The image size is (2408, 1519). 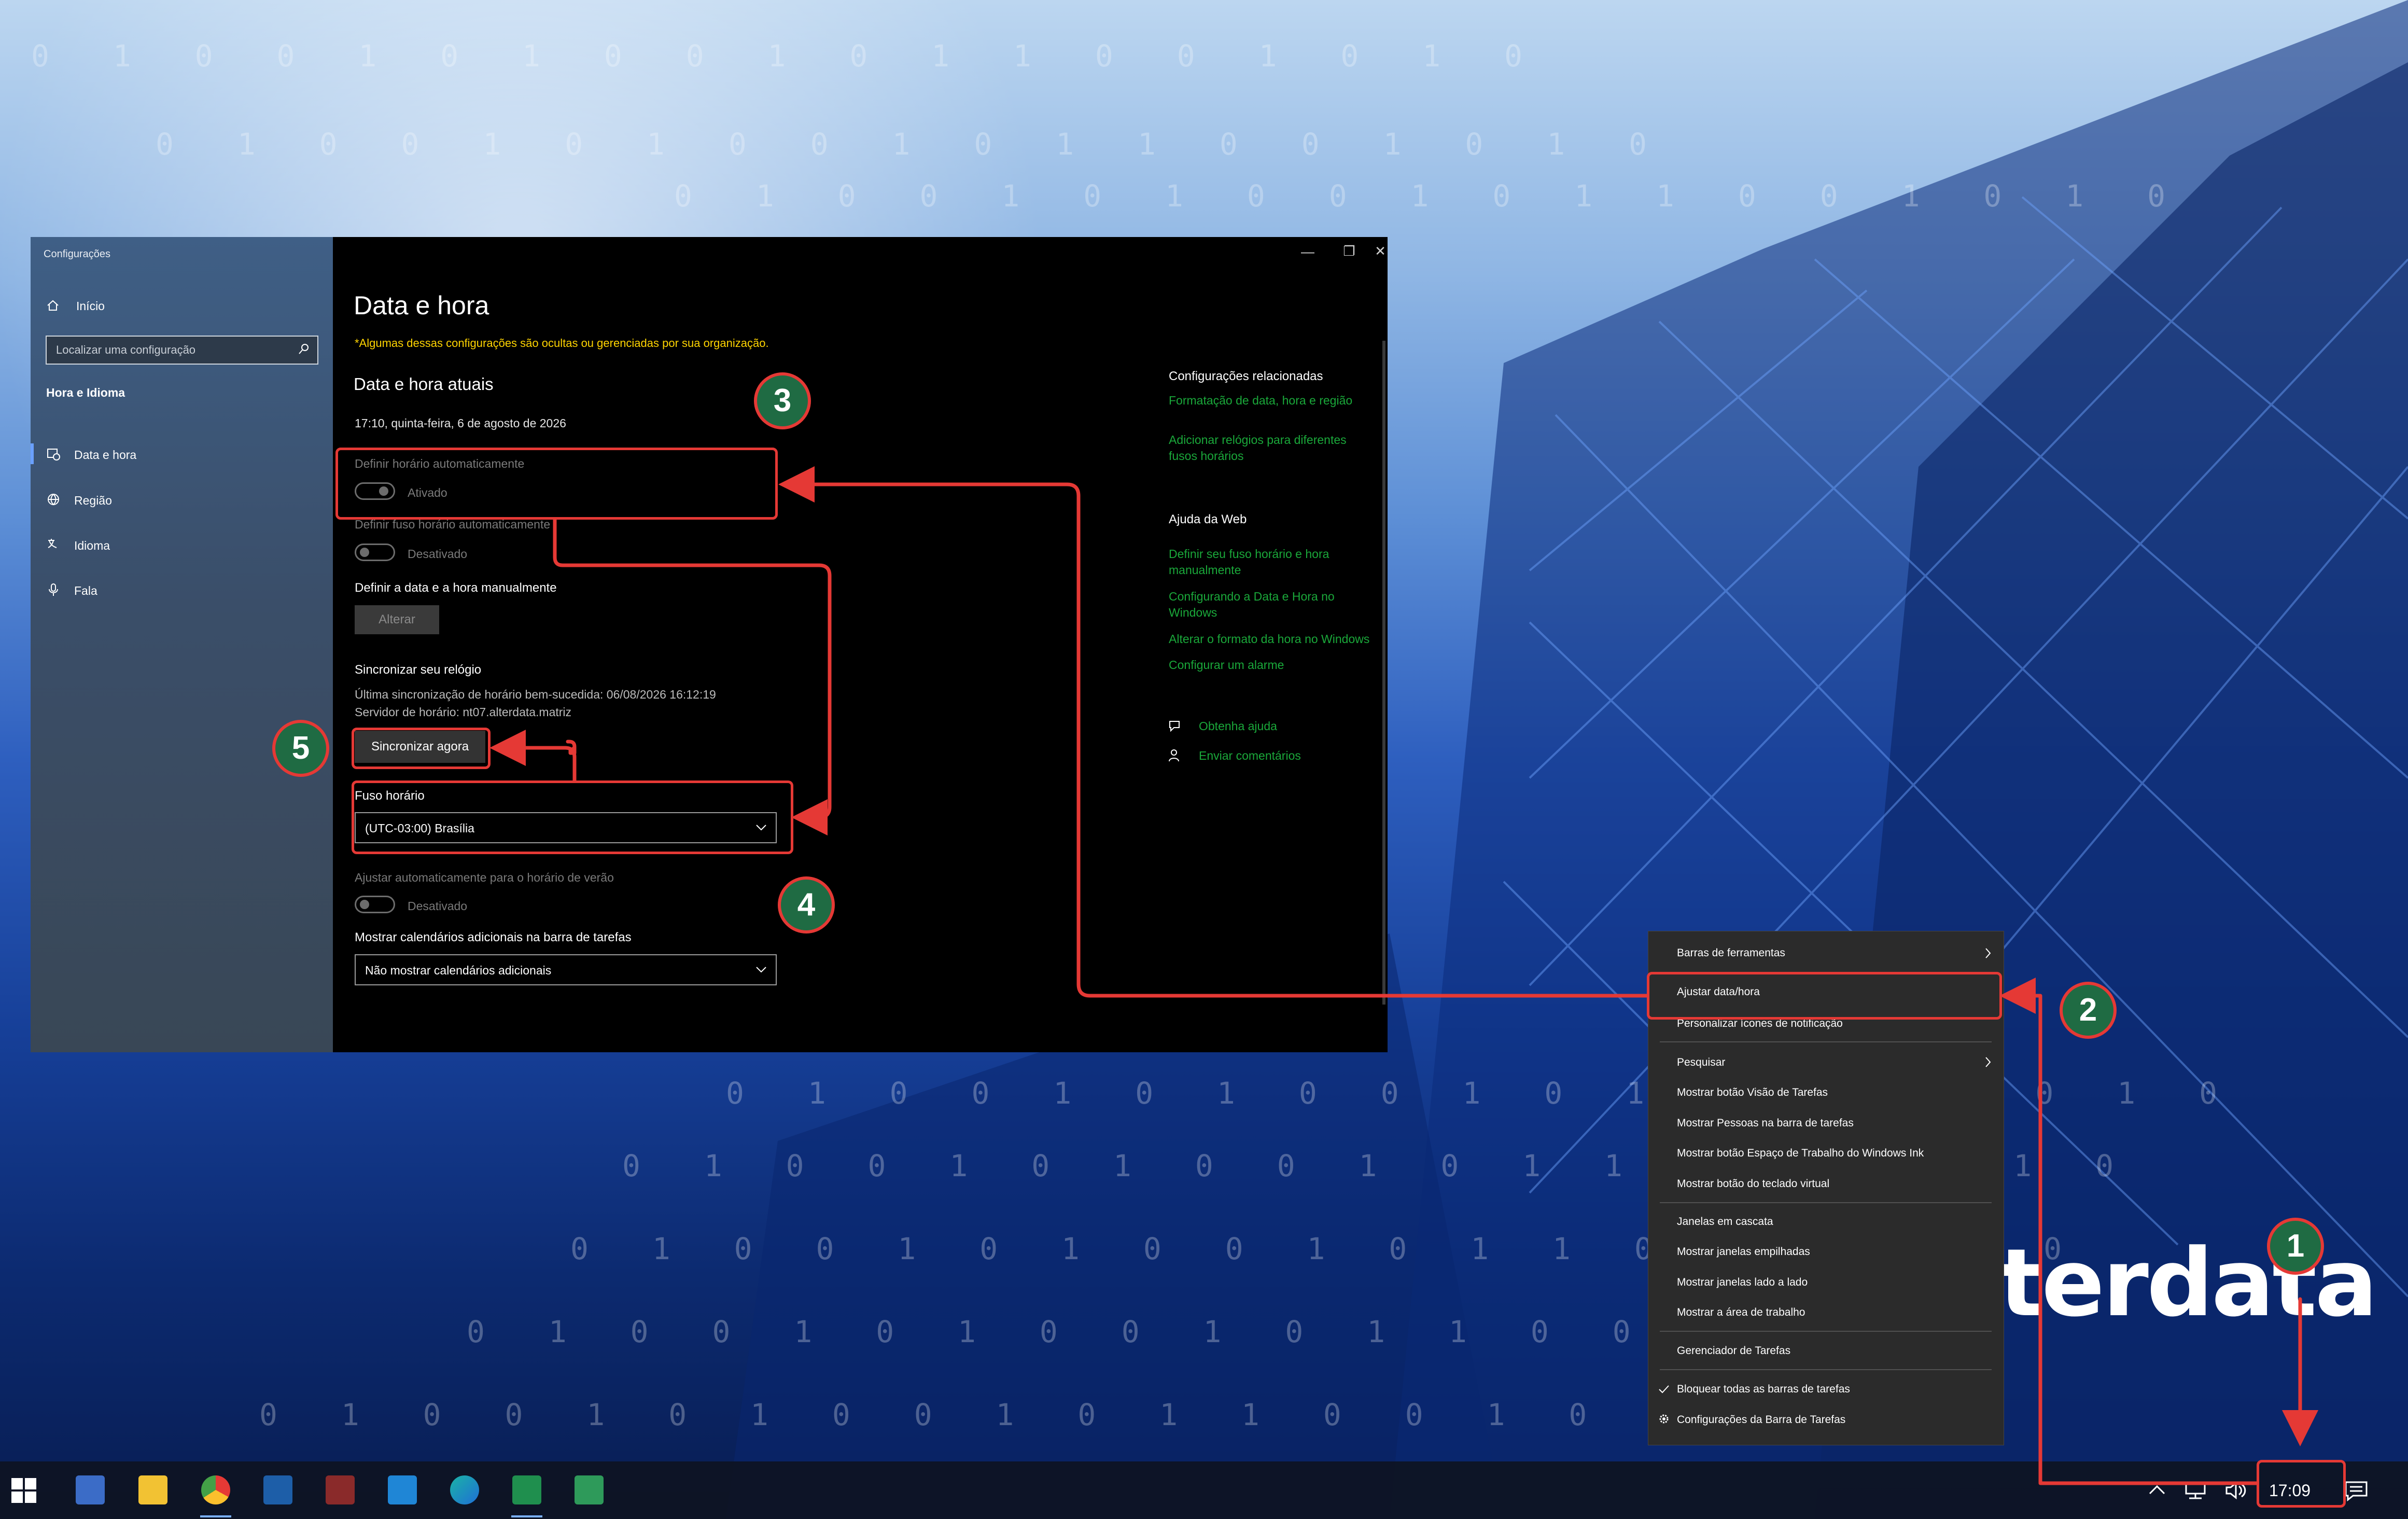 What do you see at coordinates (300, 748) in the screenshot?
I see `step-badge-5: 5` at bounding box center [300, 748].